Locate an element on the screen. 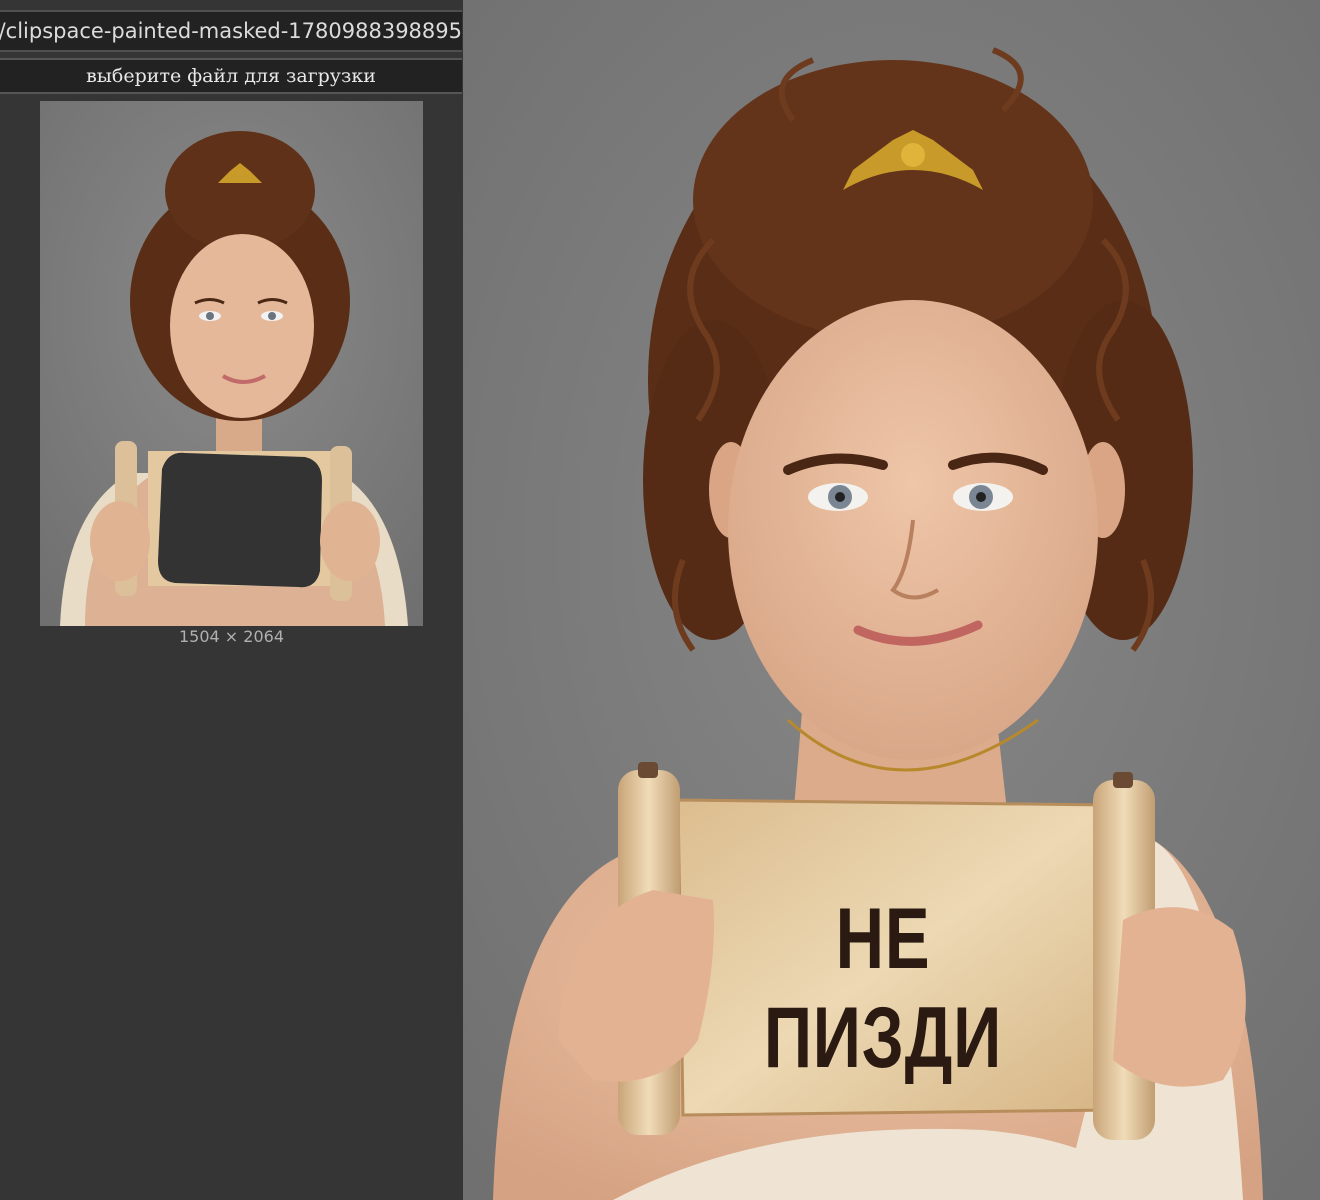 This screenshot has height=1200, width=1320. image-path-field: e/clipspace-painted-masked-1780988398895 is located at coordinates (231, 31).